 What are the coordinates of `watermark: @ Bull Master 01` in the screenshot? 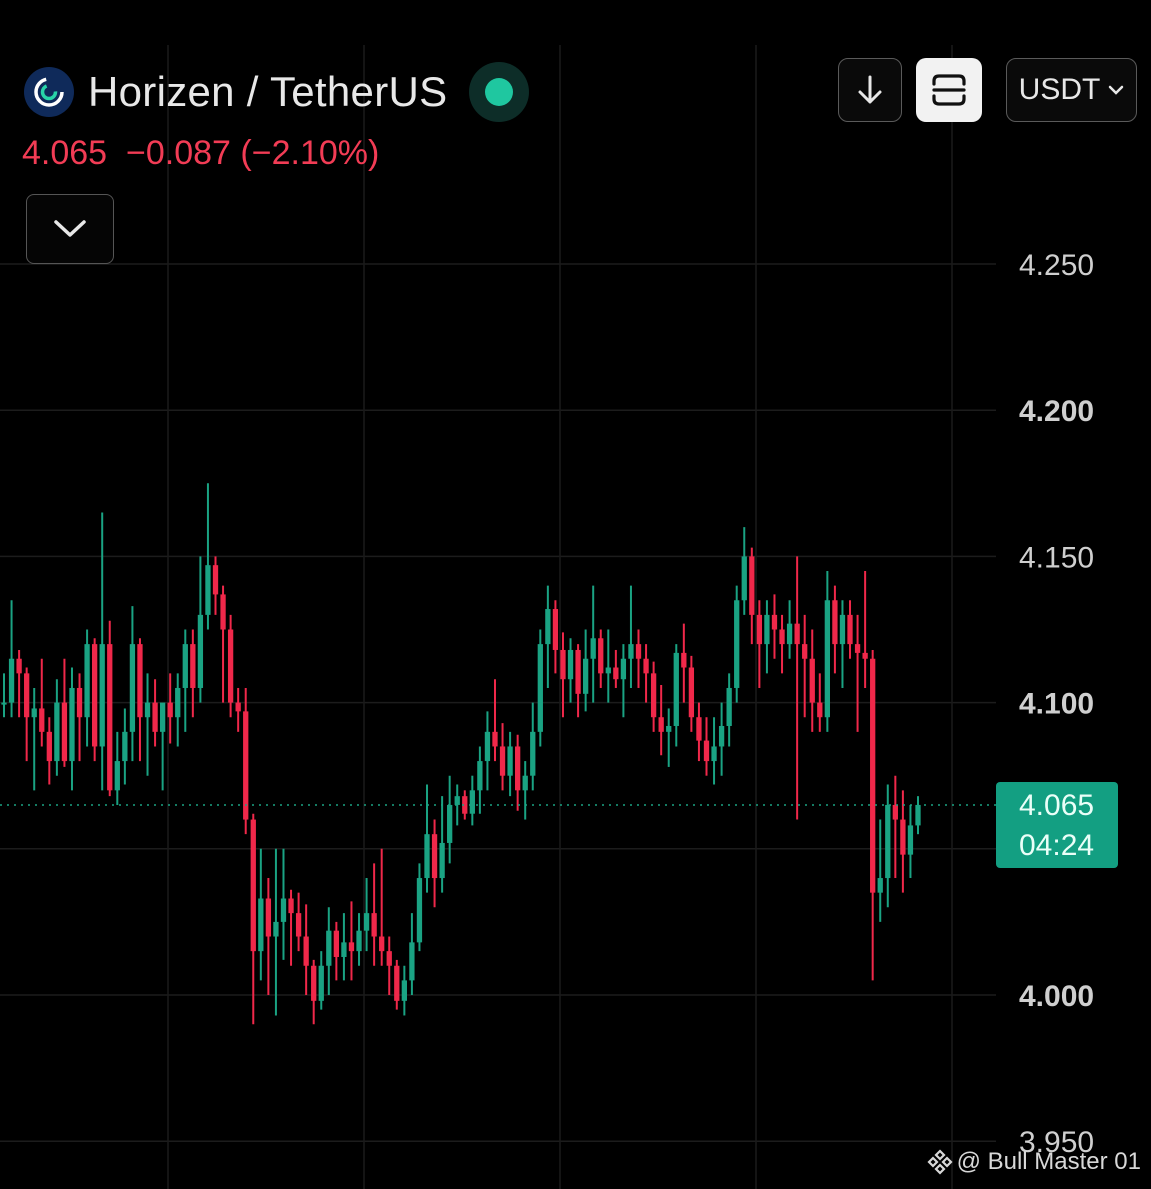 It's located at (1034, 1162).